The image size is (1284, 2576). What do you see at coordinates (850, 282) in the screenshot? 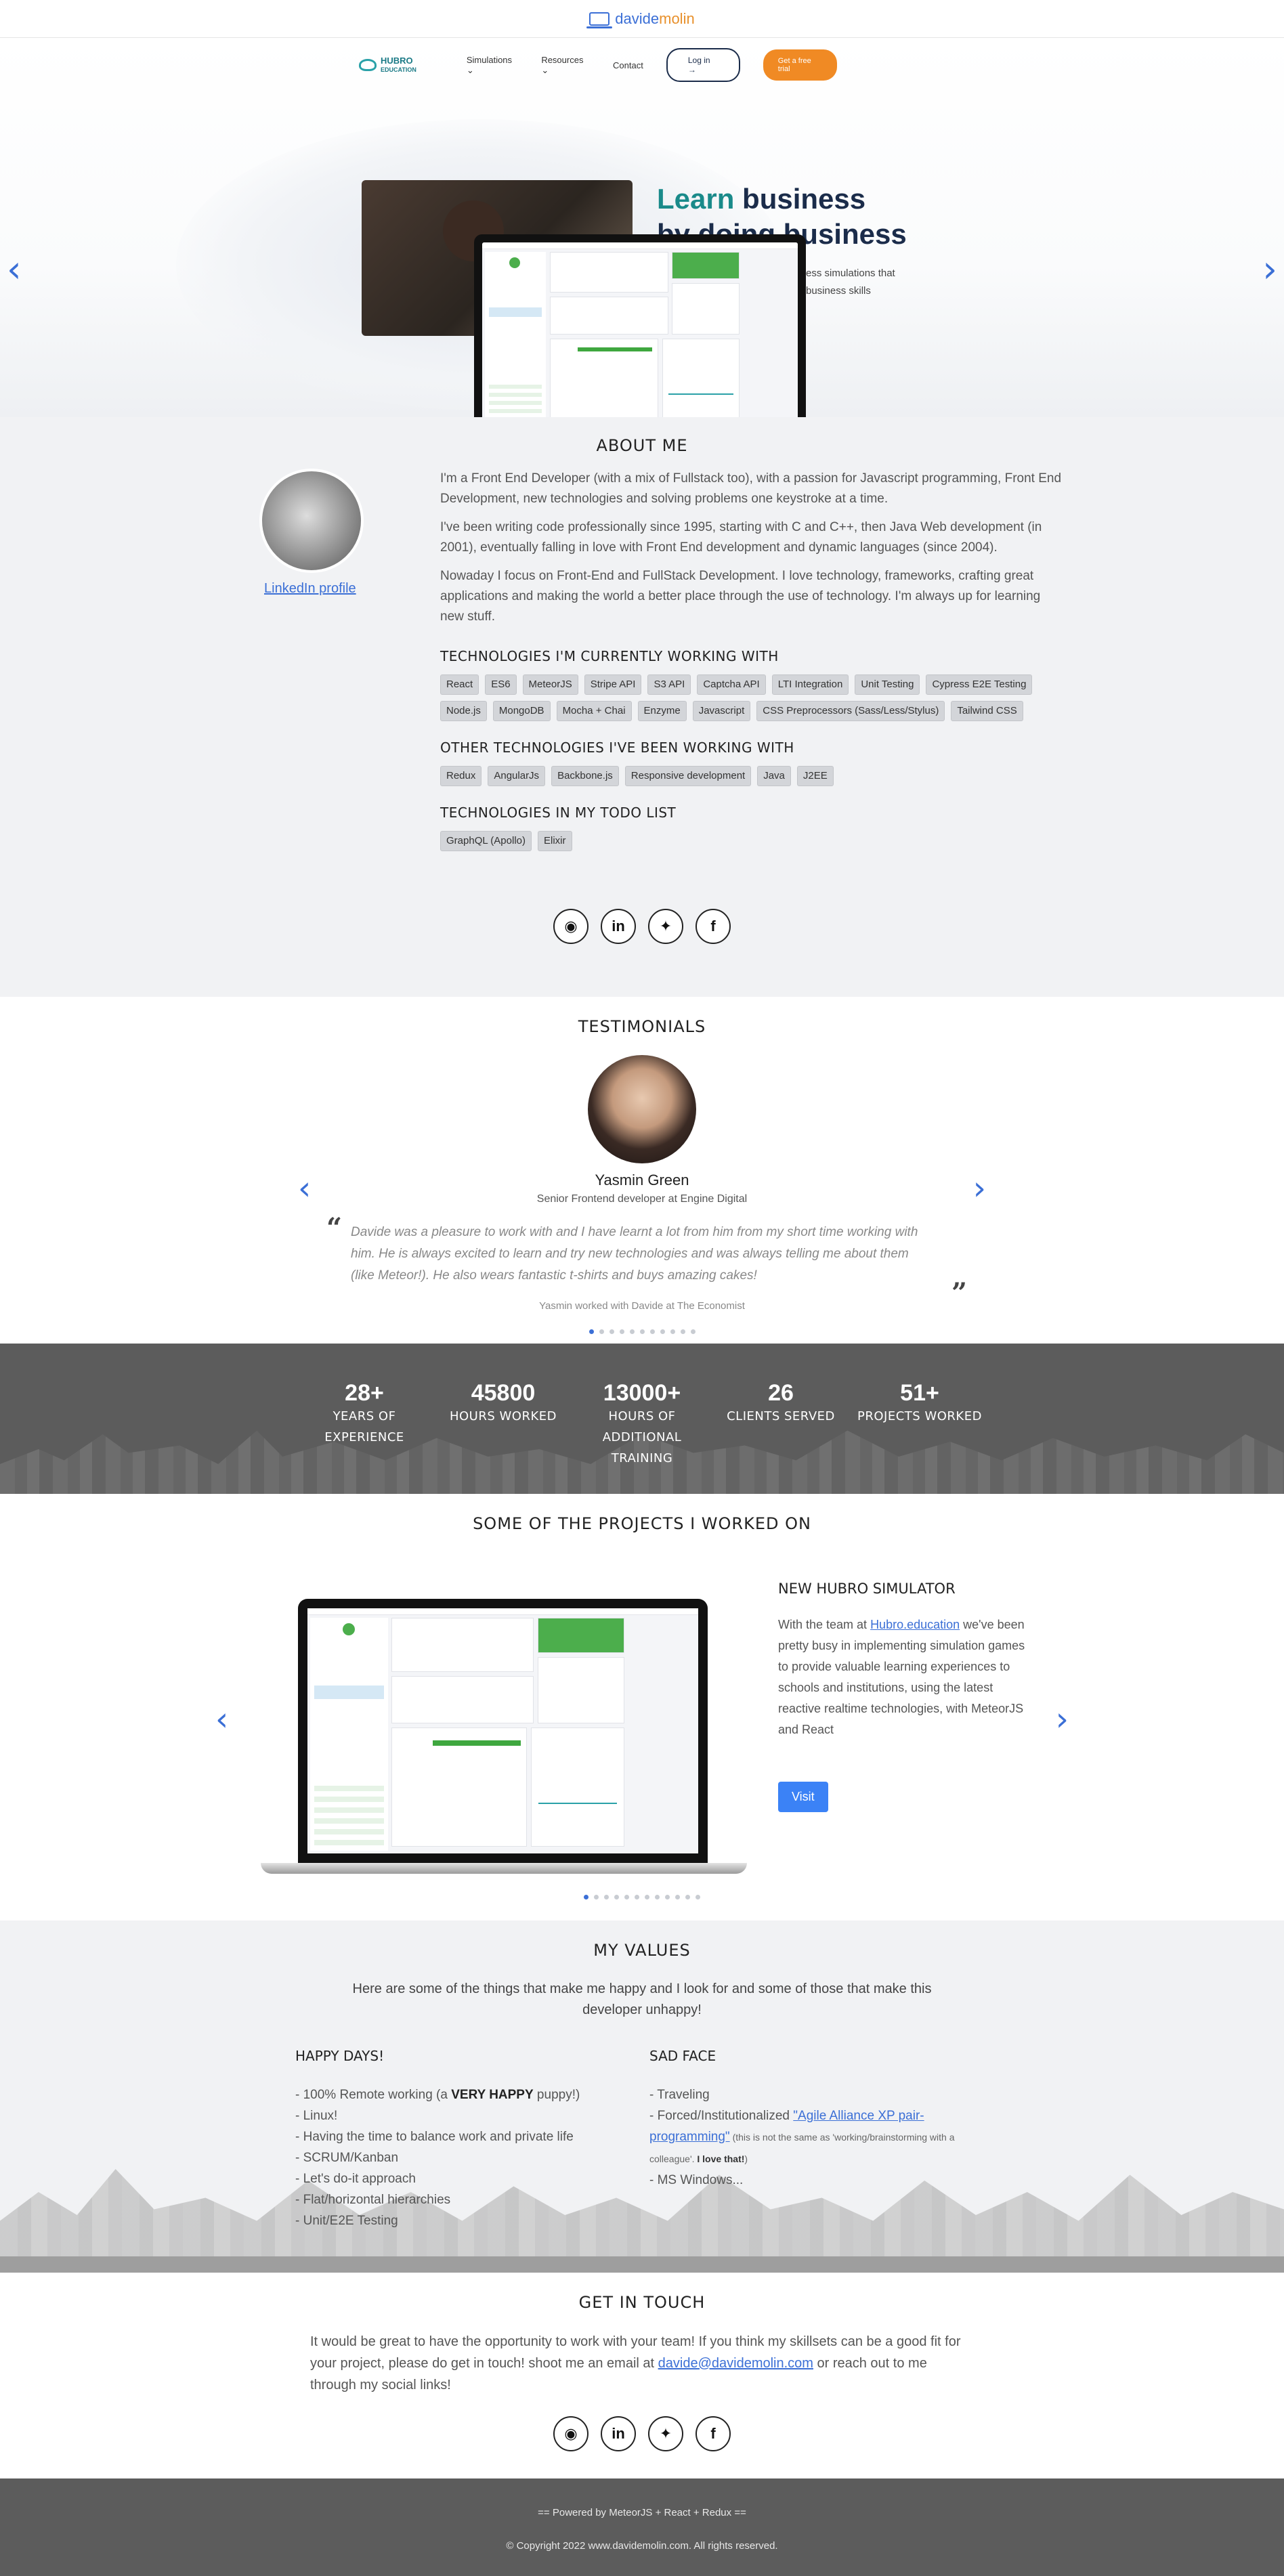
I see `hero-subtitle: ess simulations that business skills` at bounding box center [850, 282].